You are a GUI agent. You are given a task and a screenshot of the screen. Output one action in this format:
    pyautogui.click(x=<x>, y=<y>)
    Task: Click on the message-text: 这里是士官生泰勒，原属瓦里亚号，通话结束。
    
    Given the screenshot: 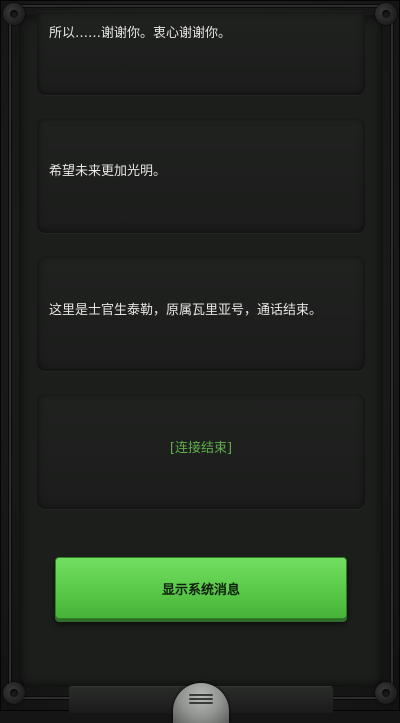 What is the action you would take?
    pyautogui.click(x=186, y=310)
    